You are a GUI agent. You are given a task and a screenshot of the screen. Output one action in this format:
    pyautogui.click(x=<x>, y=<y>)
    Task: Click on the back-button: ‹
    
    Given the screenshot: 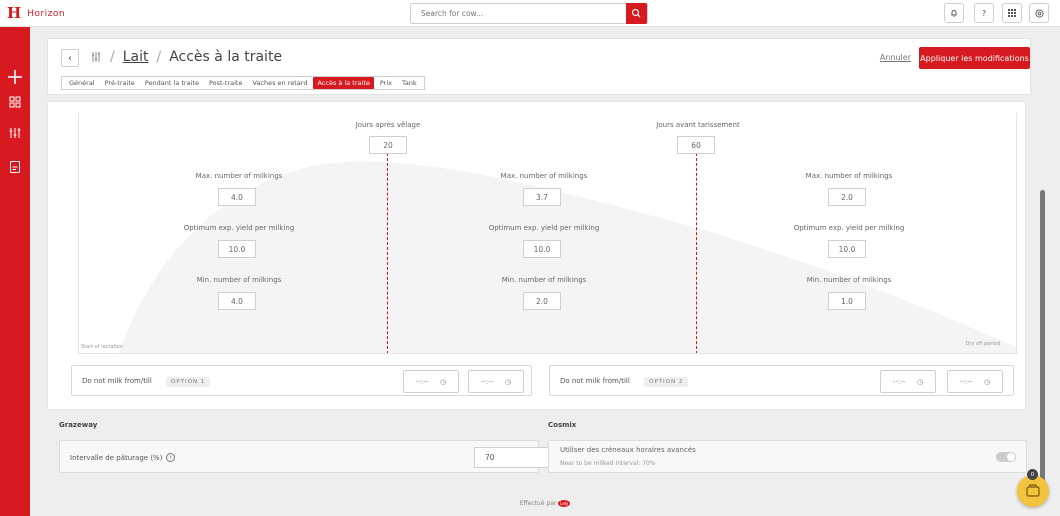 What is the action you would take?
    pyautogui.click(x=70, y=58)
    